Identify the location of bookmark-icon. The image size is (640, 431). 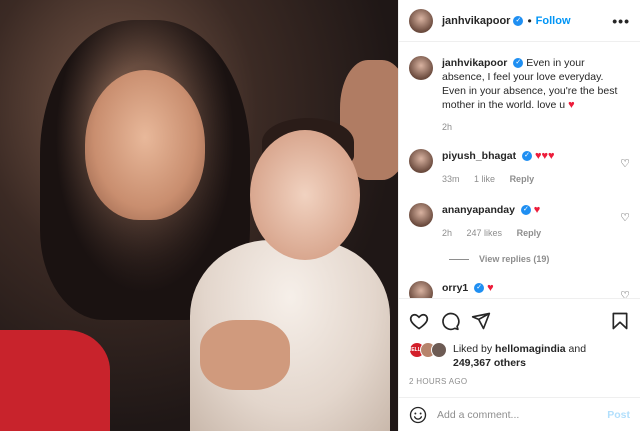
(620, 321).